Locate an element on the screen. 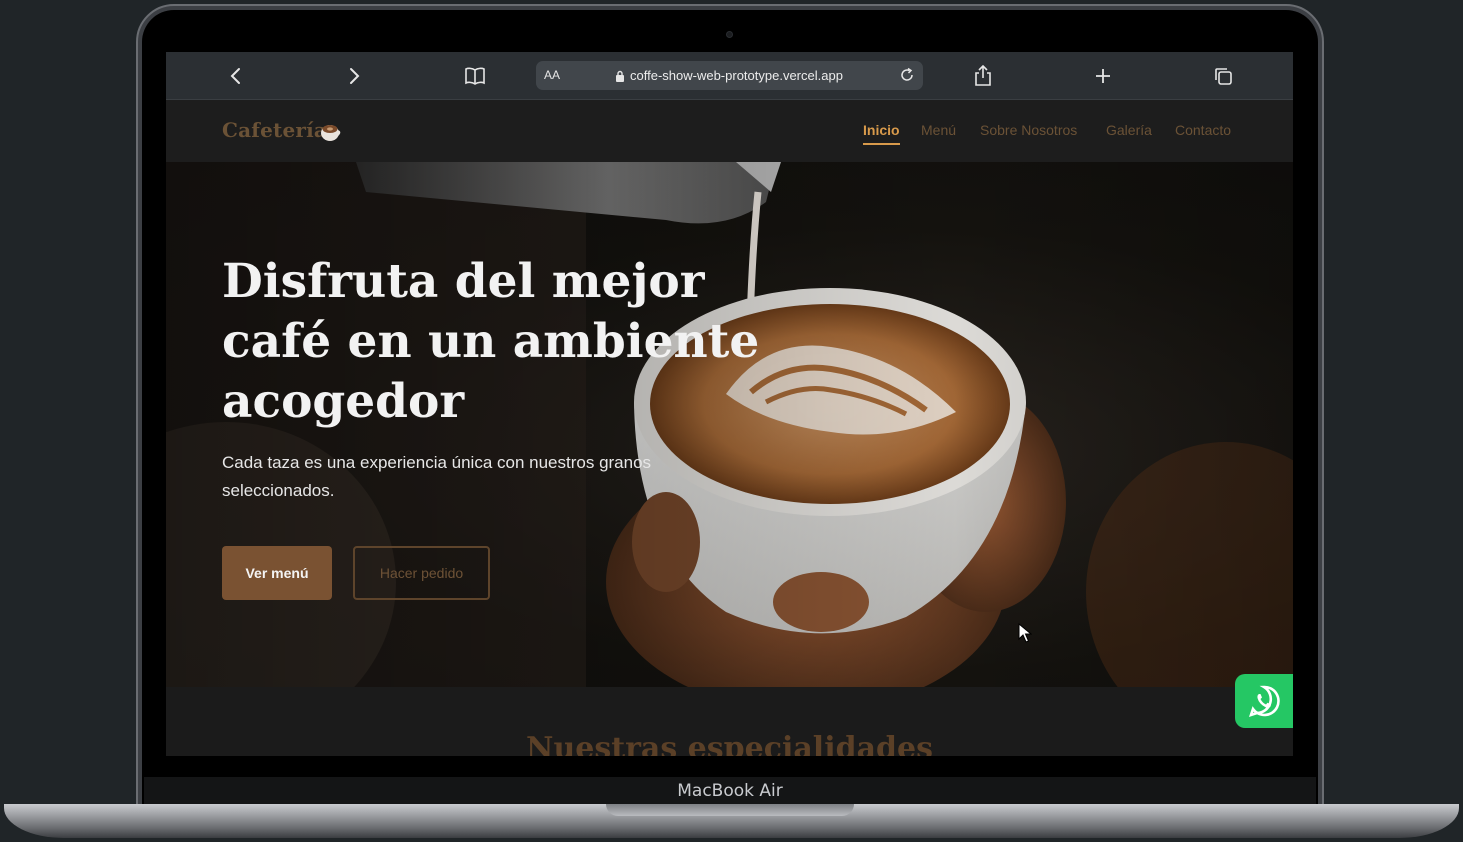 This screenshot has height=842, width=1463. bookmarks-icon is located at coordinates (475, 76).